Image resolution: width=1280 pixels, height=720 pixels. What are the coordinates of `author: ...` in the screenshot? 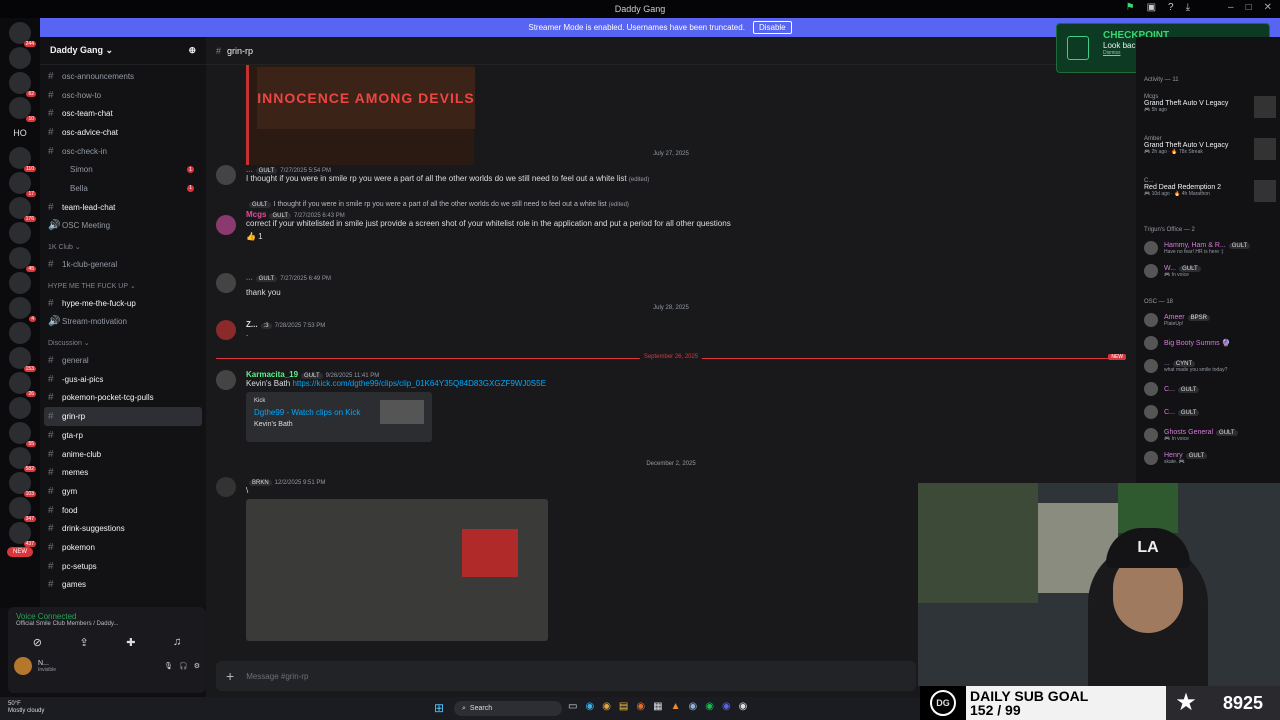 It's located at (249, 169).